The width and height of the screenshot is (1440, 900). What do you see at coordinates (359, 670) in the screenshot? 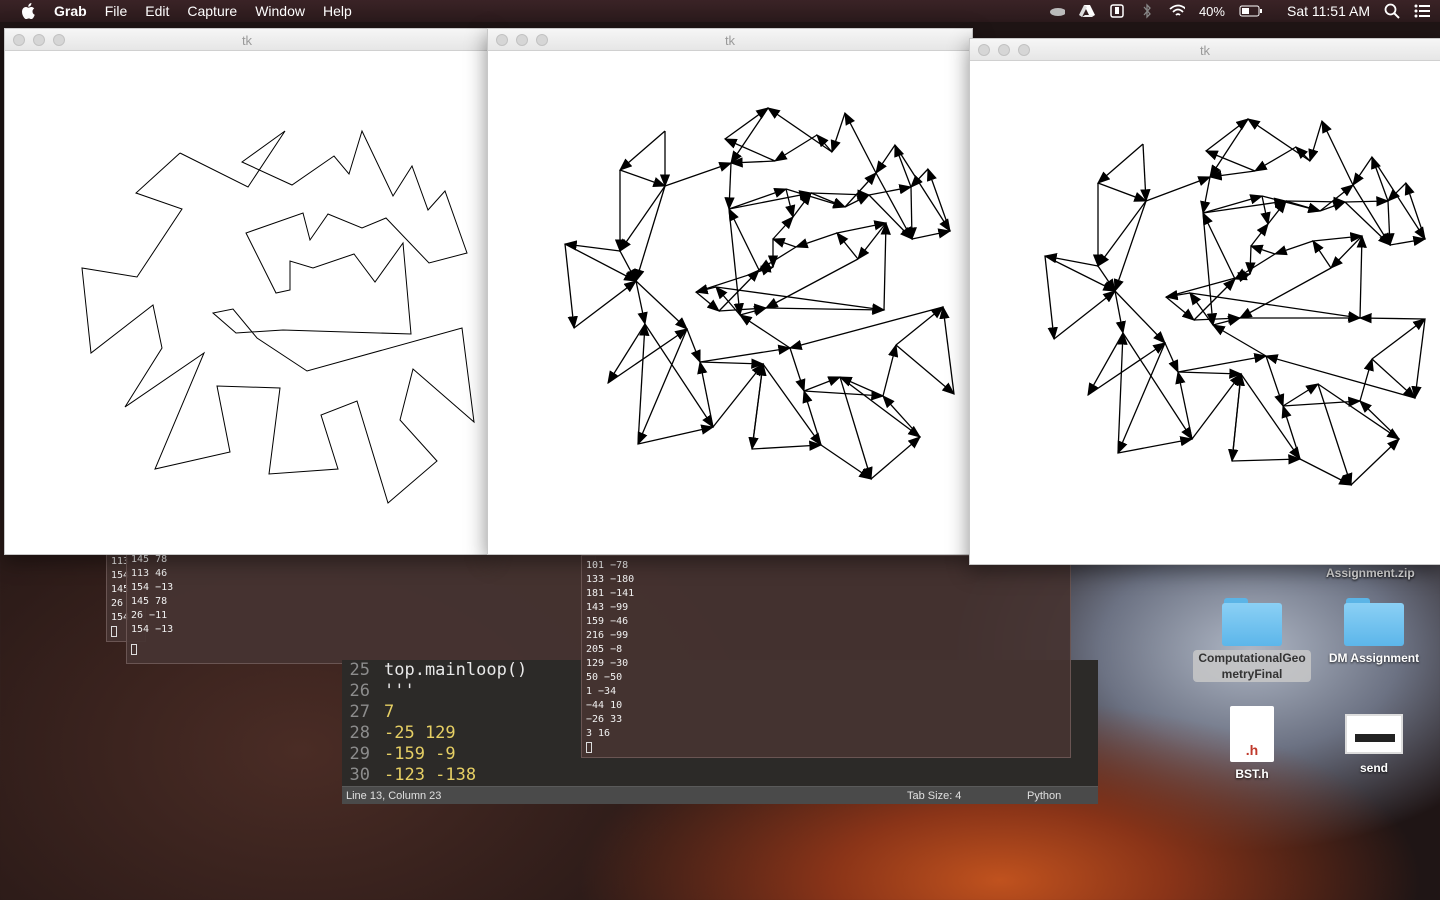
I see `line-number: 25` at bounding box center [359, 670].